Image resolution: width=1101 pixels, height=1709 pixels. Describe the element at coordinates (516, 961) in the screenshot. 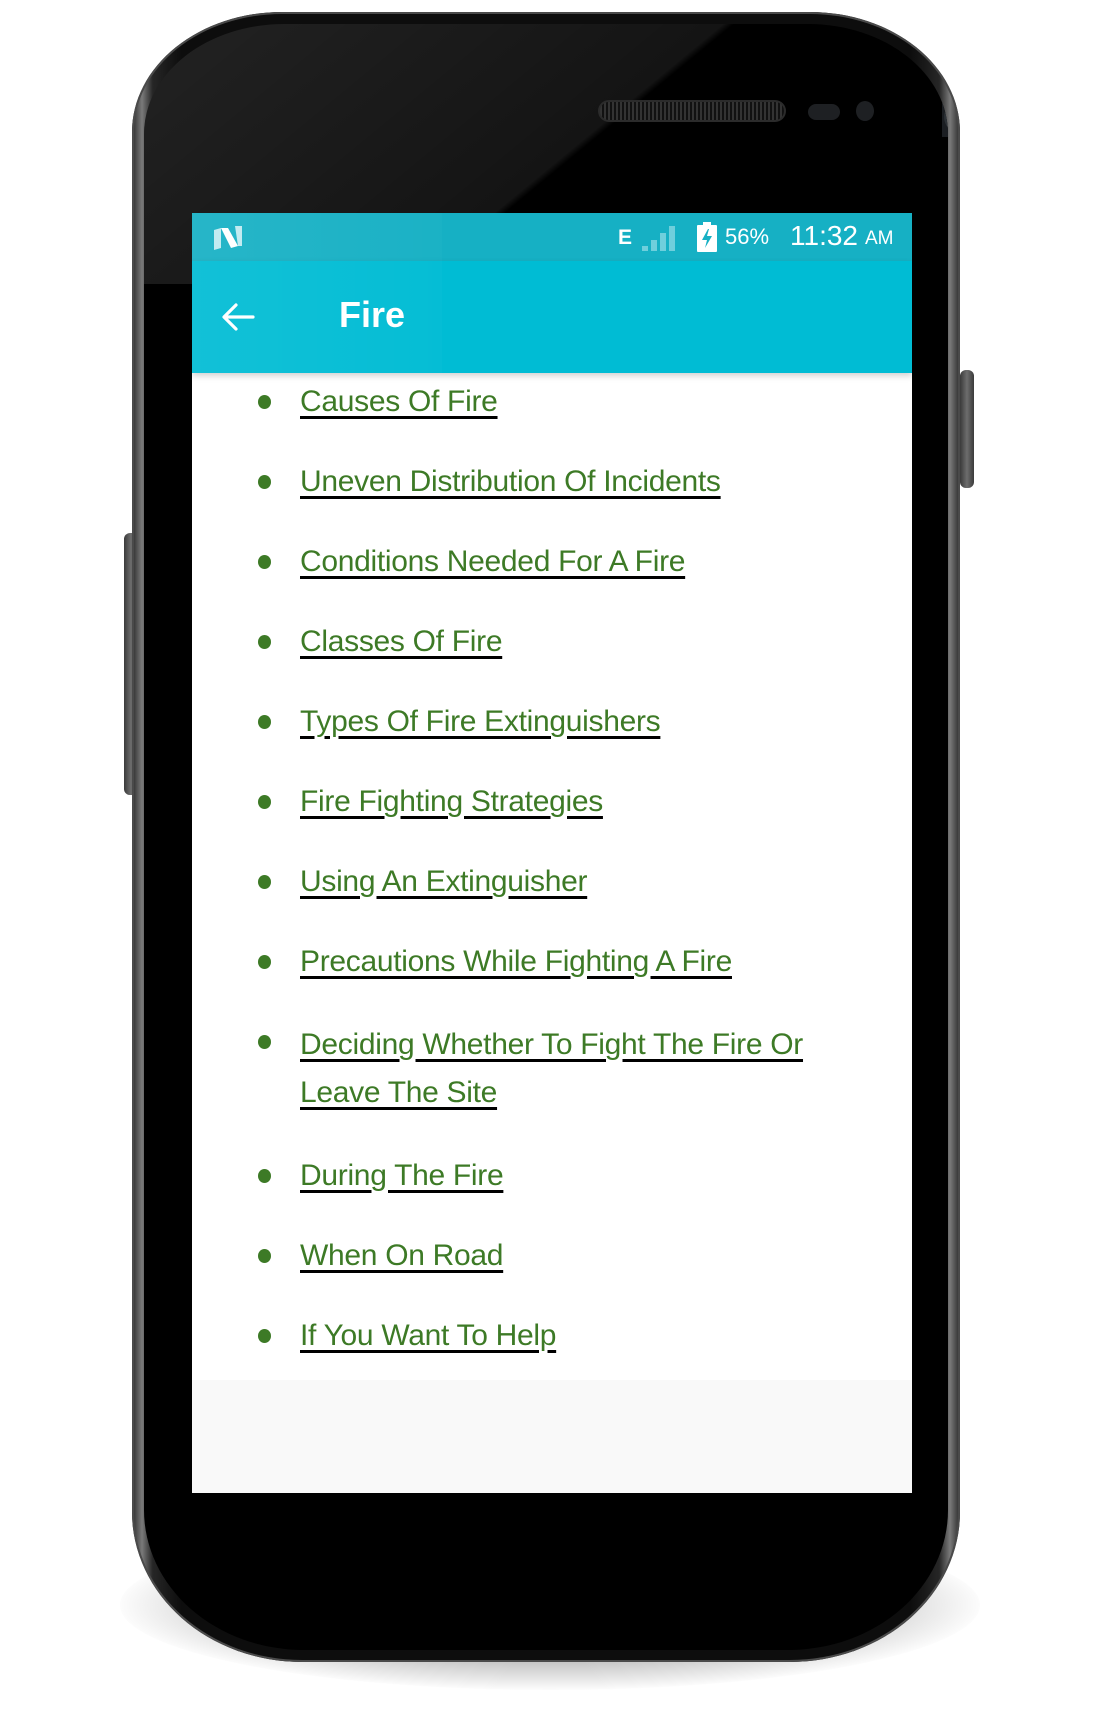

I see `topic-link-precautions: Precautions While Fighting A Fire` at that location.